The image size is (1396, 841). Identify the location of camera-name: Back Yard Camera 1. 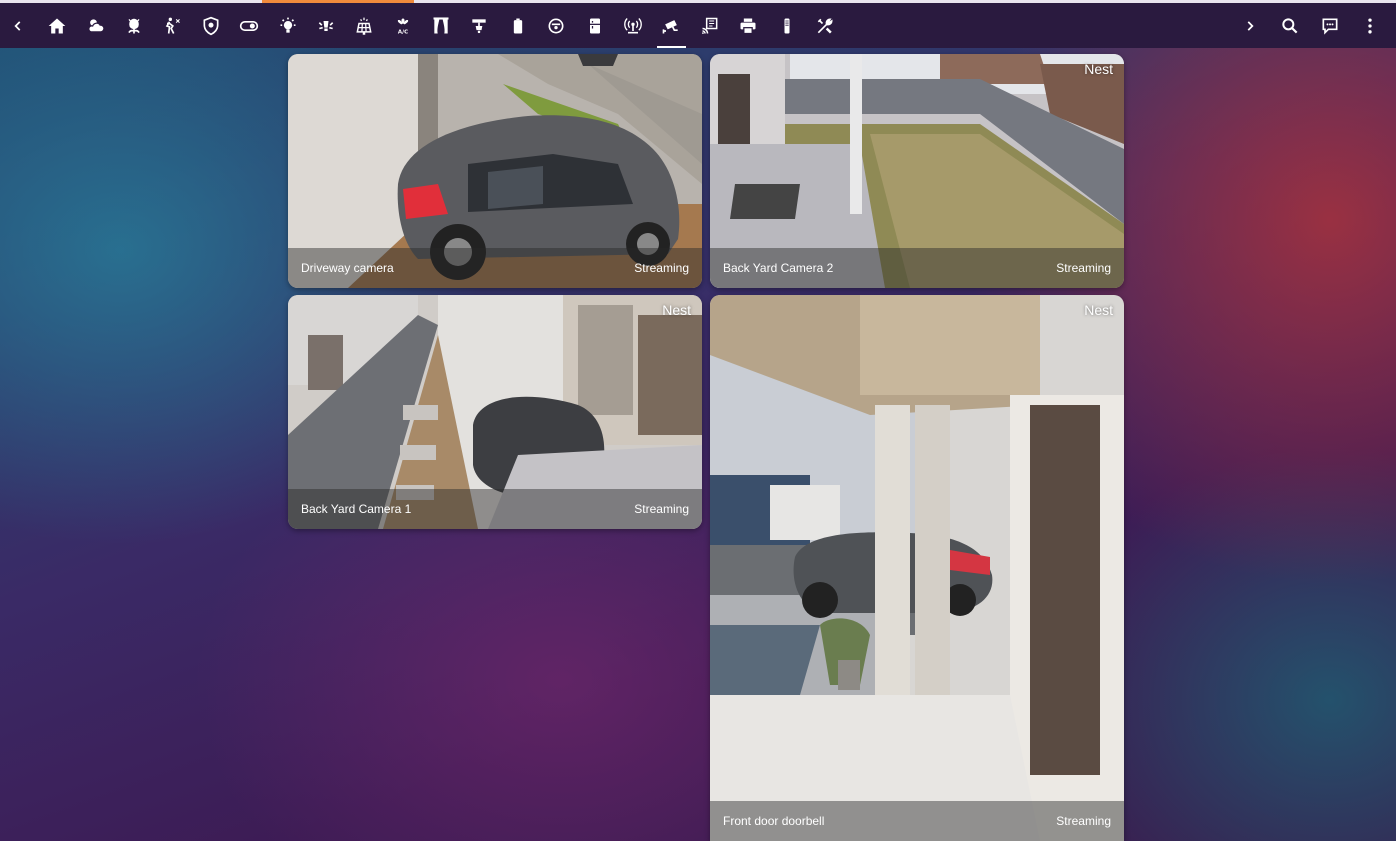
(356, 509).